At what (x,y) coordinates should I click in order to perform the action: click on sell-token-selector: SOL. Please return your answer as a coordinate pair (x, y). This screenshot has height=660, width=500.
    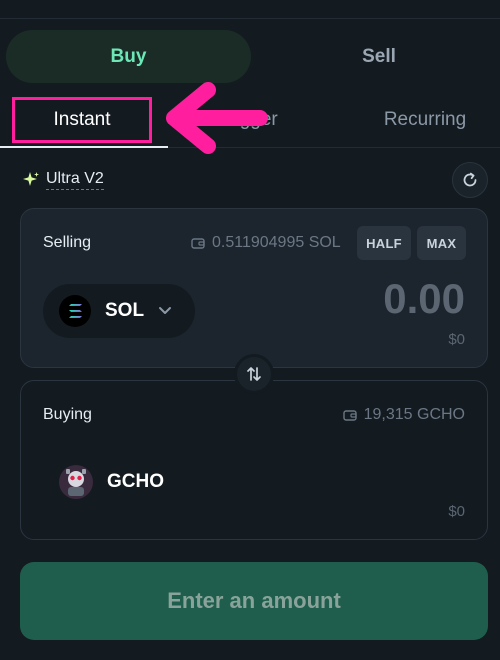
    Looking at the image, I should click on (119, 311).